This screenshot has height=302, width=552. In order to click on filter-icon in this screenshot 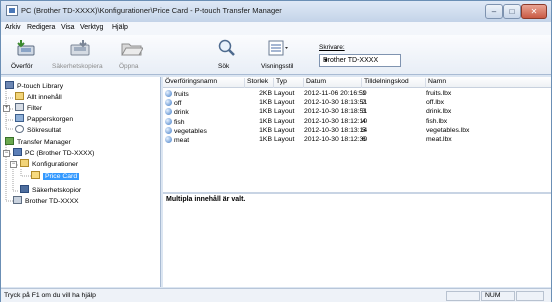, I will do `click(19, 107)`.